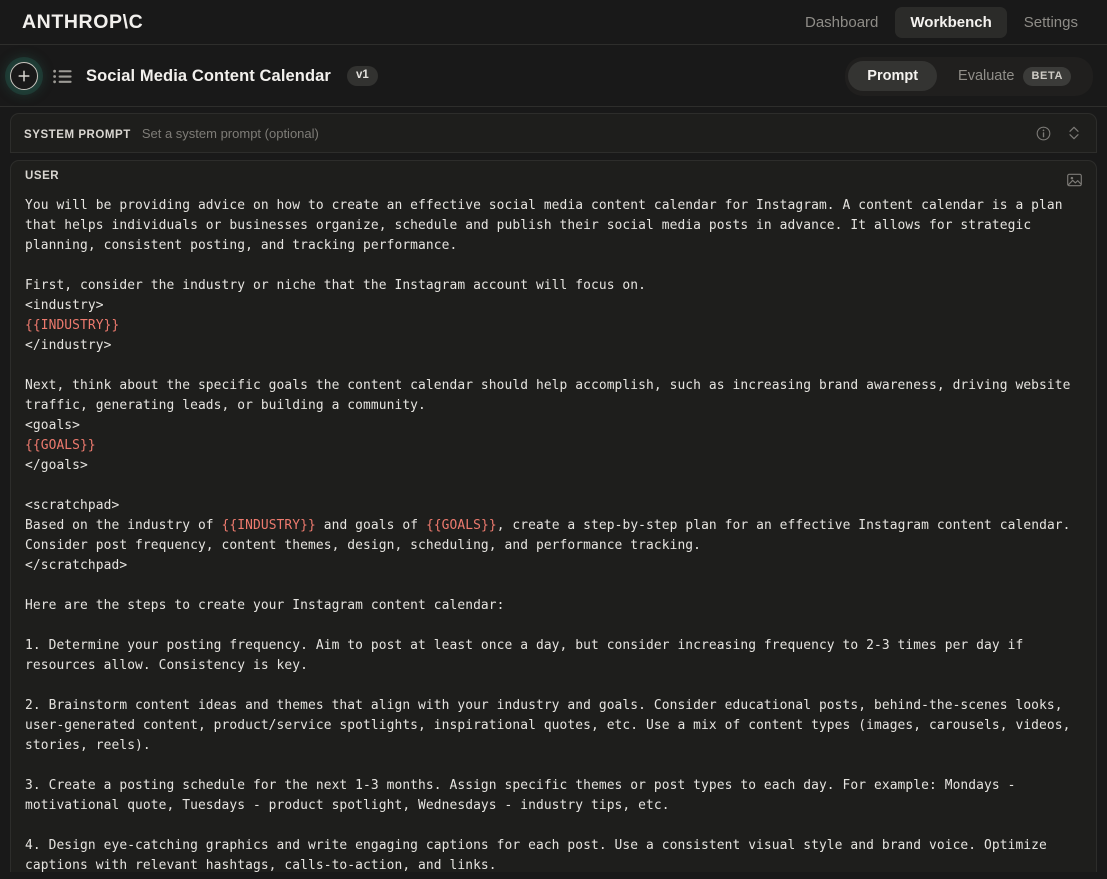  What do you see at coordinates (1051, 22) in the screenshot?
I see `nav-item-settings: Settings` at bounding box center [1051, 22].